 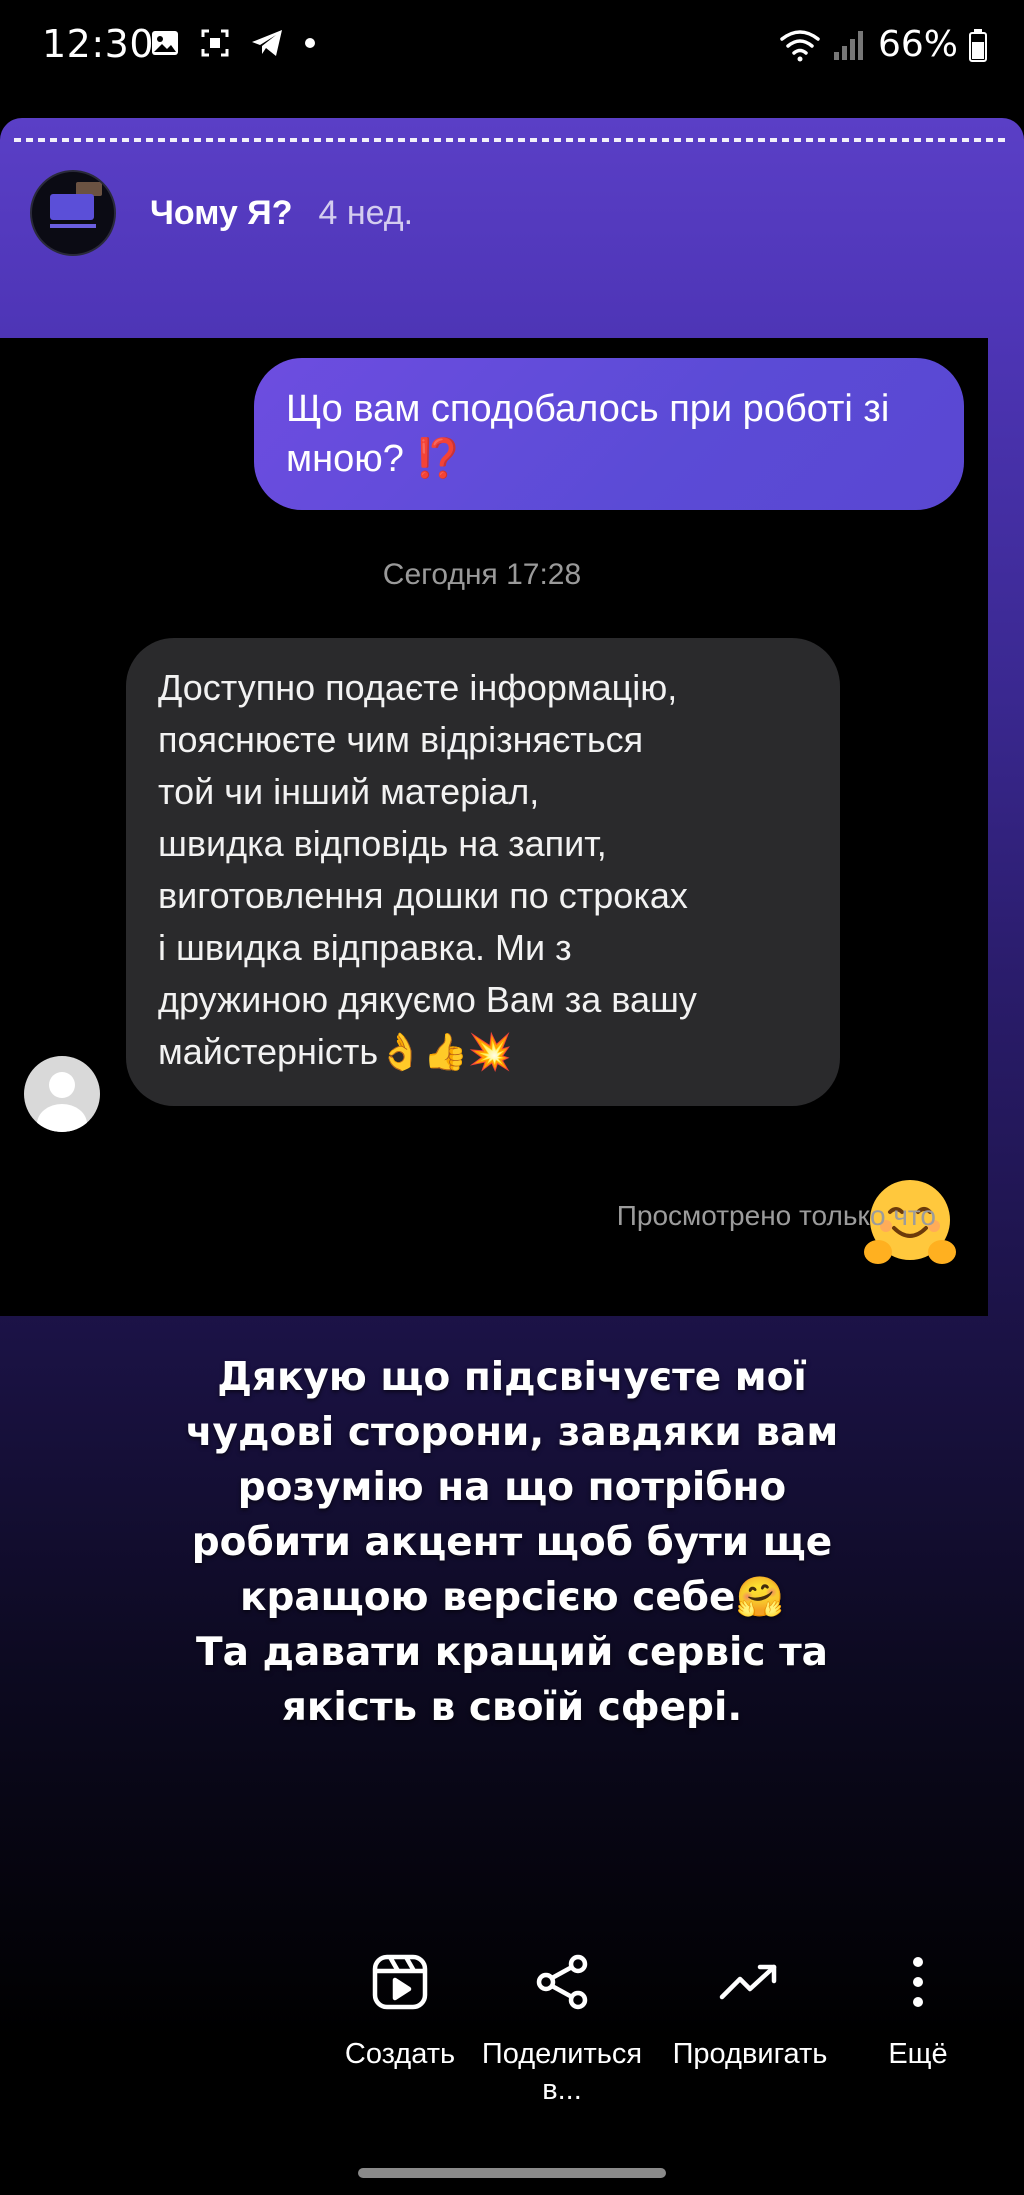 I want to click on status-right: 66%, so click(x=883, y=44).